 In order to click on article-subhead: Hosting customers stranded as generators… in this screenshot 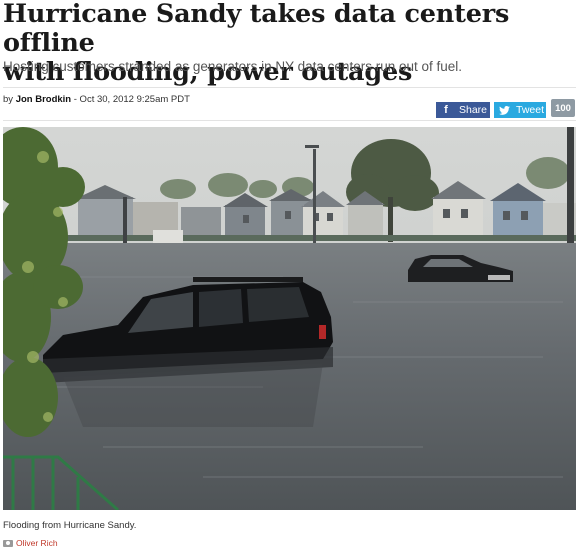, I will do `click(232, 66)`.